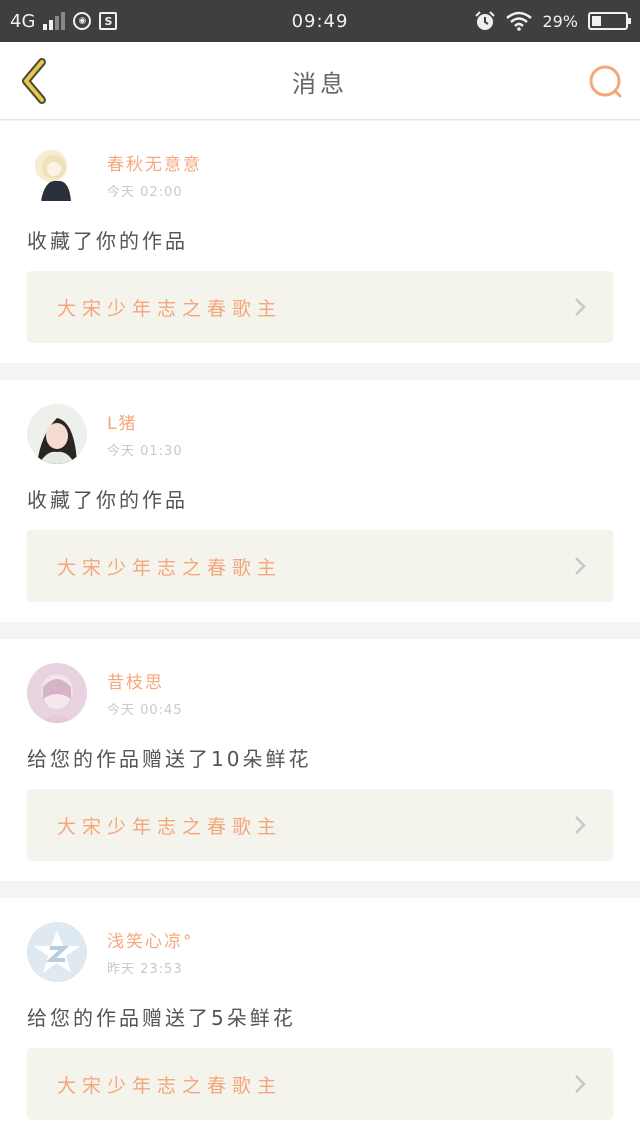  Describe the element at coordinates (145, 192) in the screenshot. I see `message-time: 今天 02:00` at that location.